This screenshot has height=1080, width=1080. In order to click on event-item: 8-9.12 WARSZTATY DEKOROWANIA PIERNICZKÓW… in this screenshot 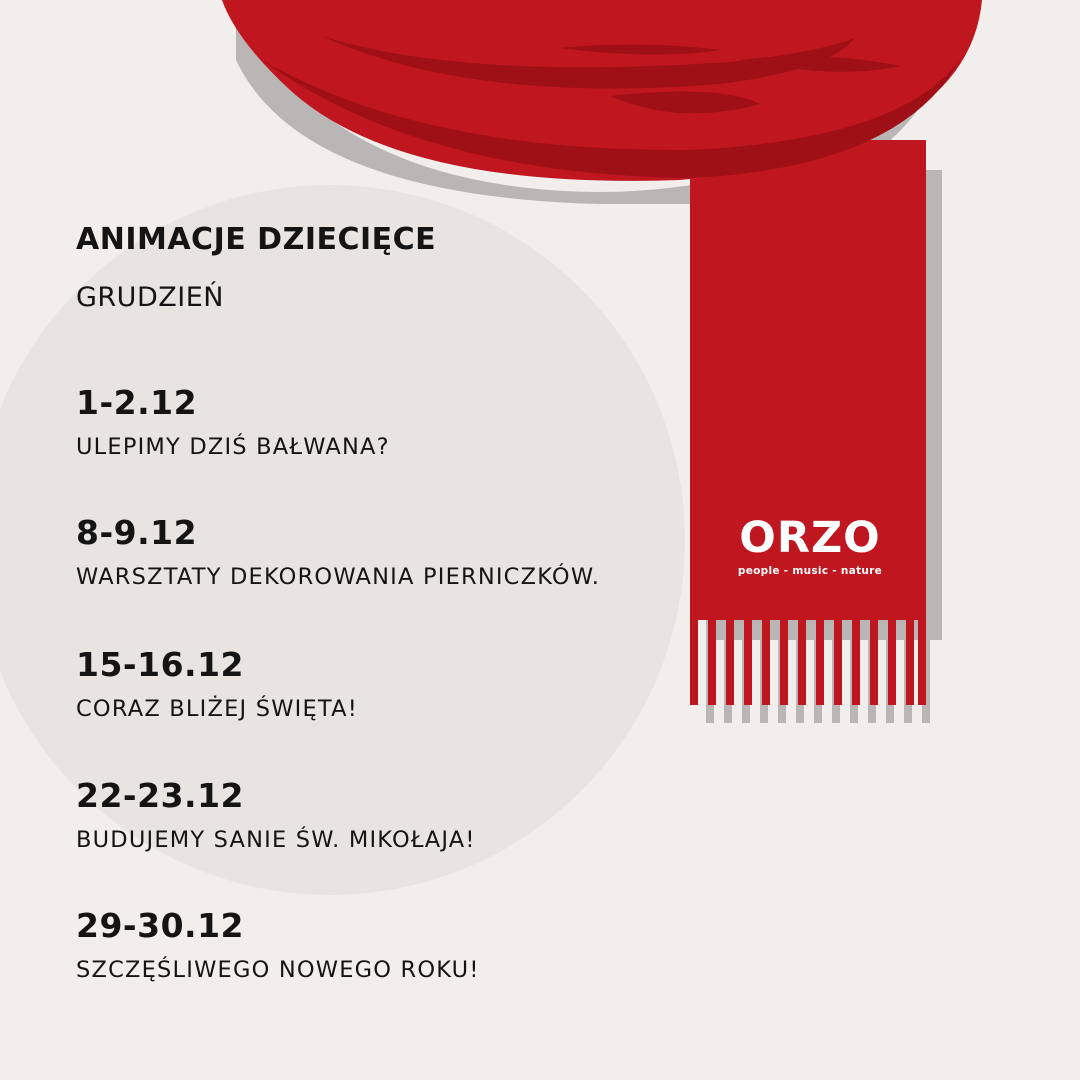, I will do `click(338, 552)`.